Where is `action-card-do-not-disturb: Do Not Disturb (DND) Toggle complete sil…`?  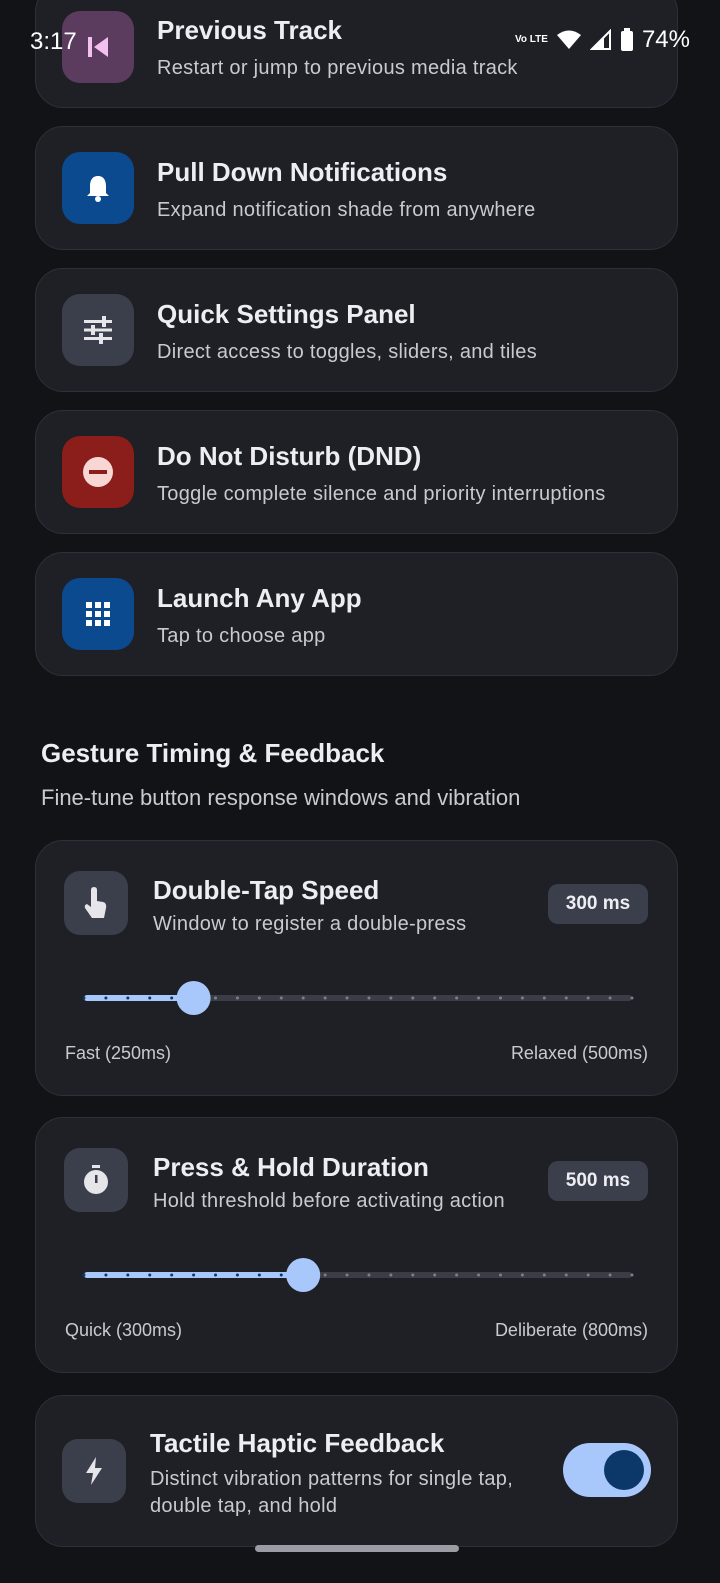 action-card-do-not-disturb: Do Not Disturb (DND) Toggle complete sil… is located at coordinates (356, 472).